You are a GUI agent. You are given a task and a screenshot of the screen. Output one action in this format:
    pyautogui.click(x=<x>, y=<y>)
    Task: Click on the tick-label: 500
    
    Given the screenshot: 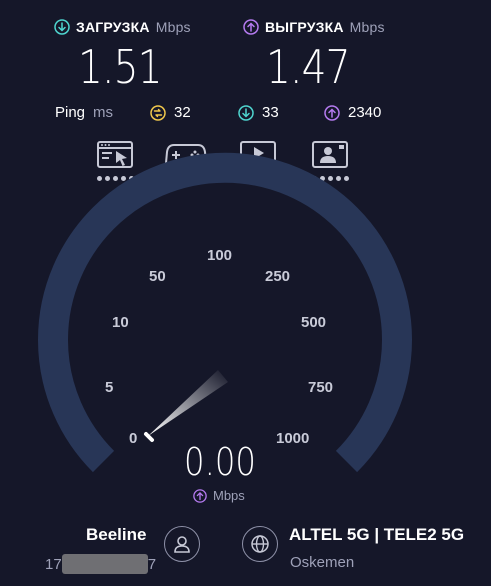 What is the action you would take?
    pyautogui.click(x=314, y=322)
    